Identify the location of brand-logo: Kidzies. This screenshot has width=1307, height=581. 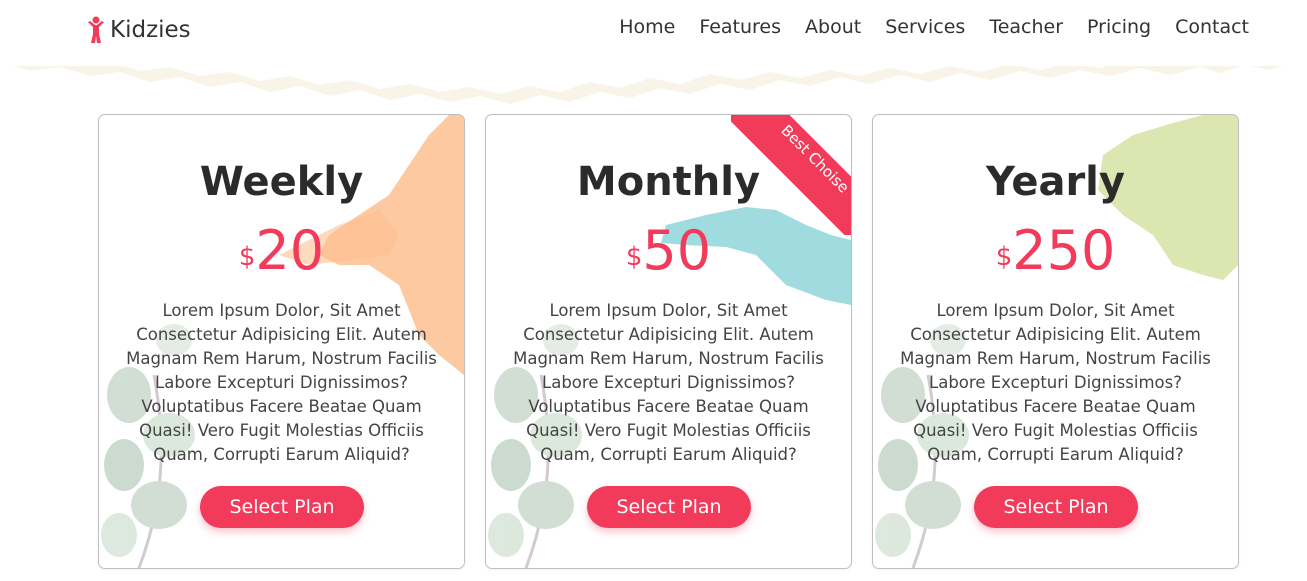
(138, 30).